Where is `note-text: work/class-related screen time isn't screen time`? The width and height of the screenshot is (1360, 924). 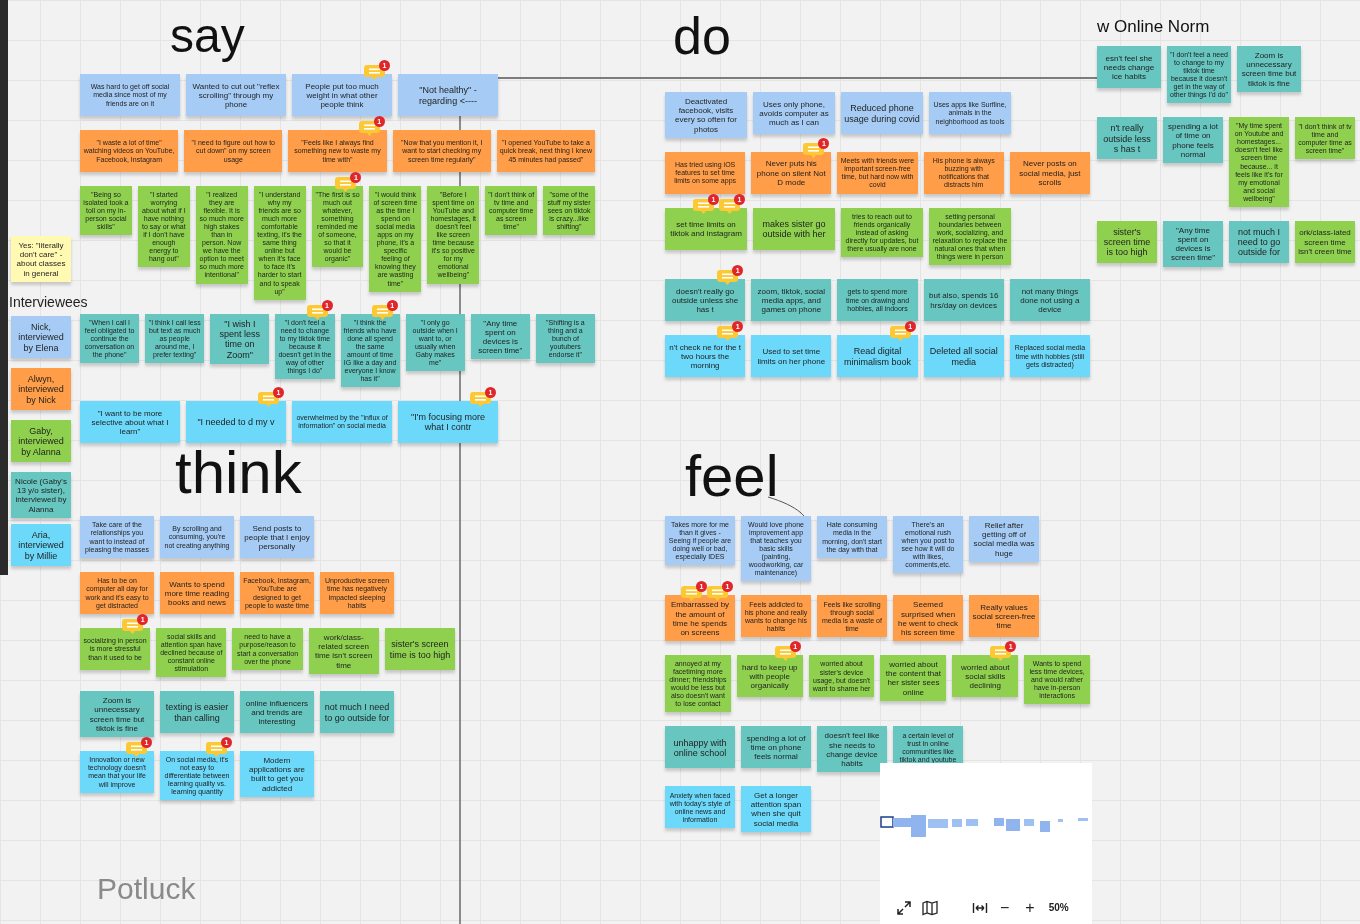
note-text: work/class-related screen time isn't screen time is located at coordinates (343, 651).